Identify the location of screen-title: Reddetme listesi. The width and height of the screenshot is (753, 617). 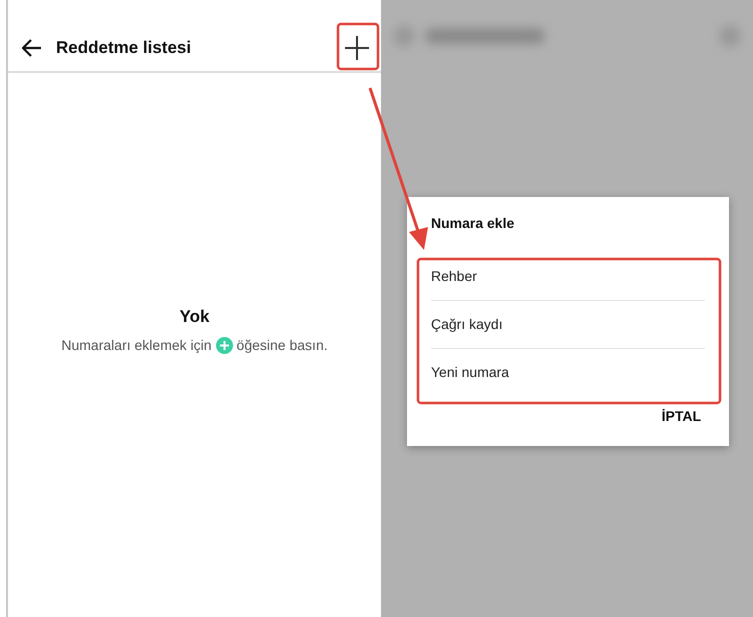
(124, 48).